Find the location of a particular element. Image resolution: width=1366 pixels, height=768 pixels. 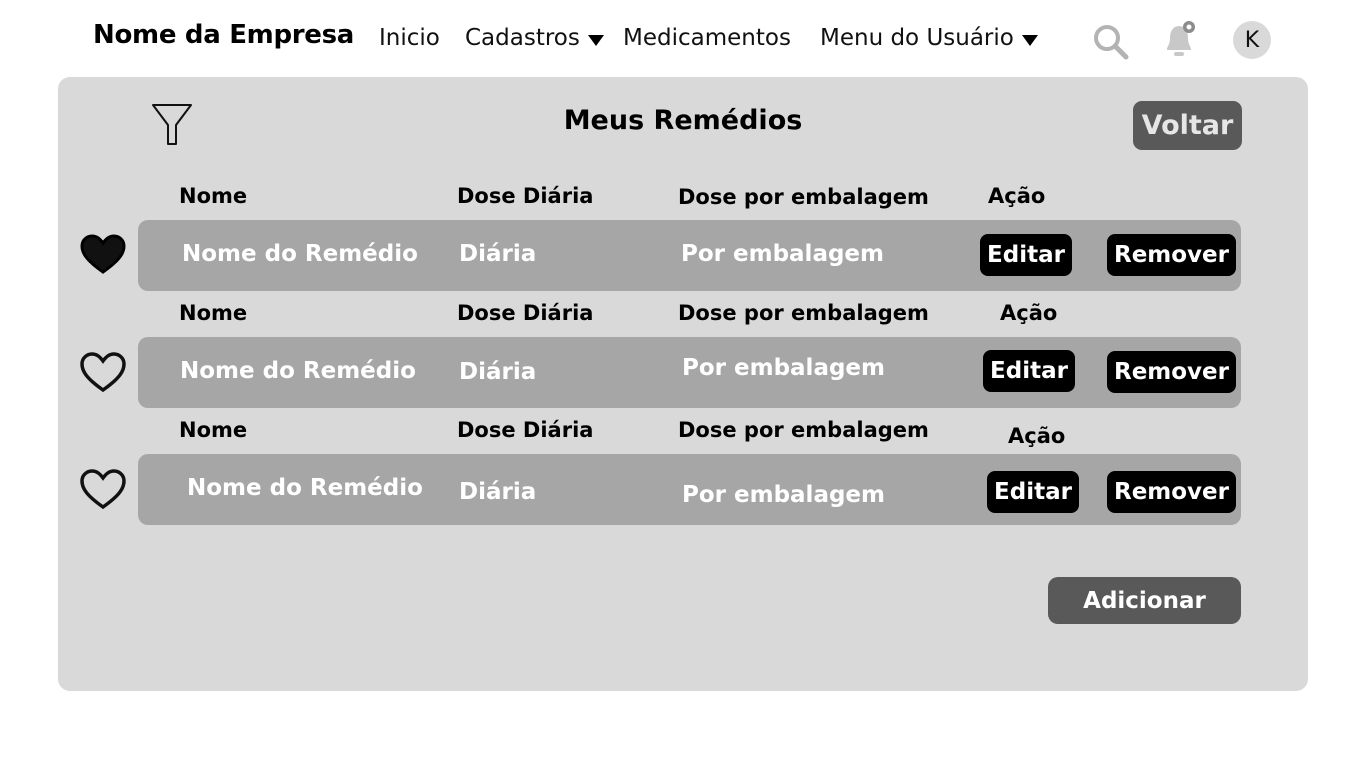

nav-menu-usuario: Menu do Usuário is located at coordinates (929, 38).